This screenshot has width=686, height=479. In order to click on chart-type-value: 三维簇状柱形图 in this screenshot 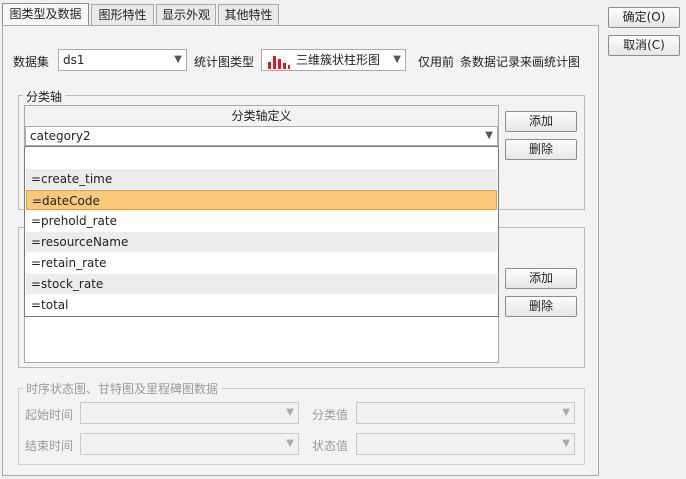, I will do `click(338, 60)`.